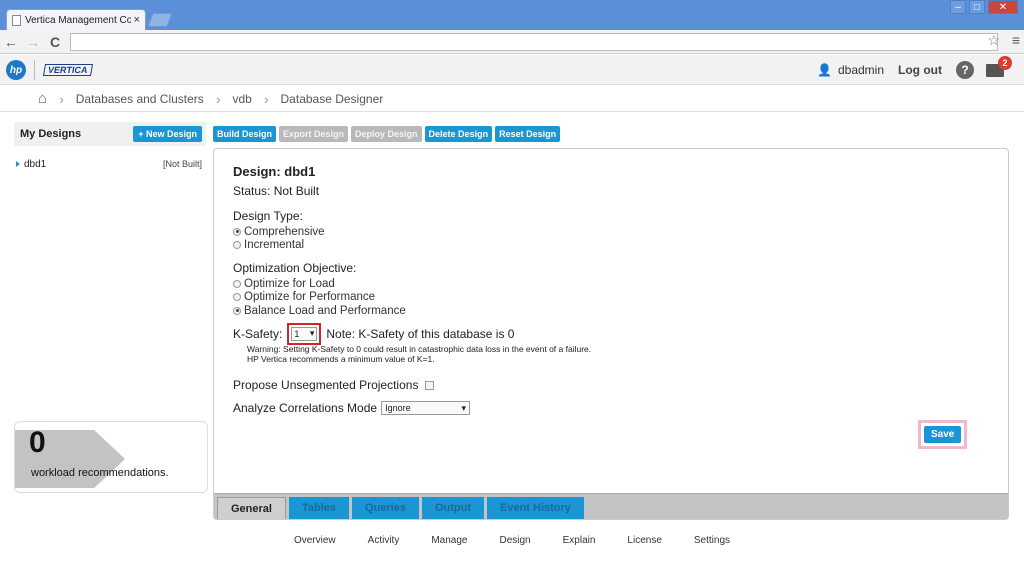 This screenshot has width=1024, height=566. I want to click on save-button: Save, so click(943, 434).